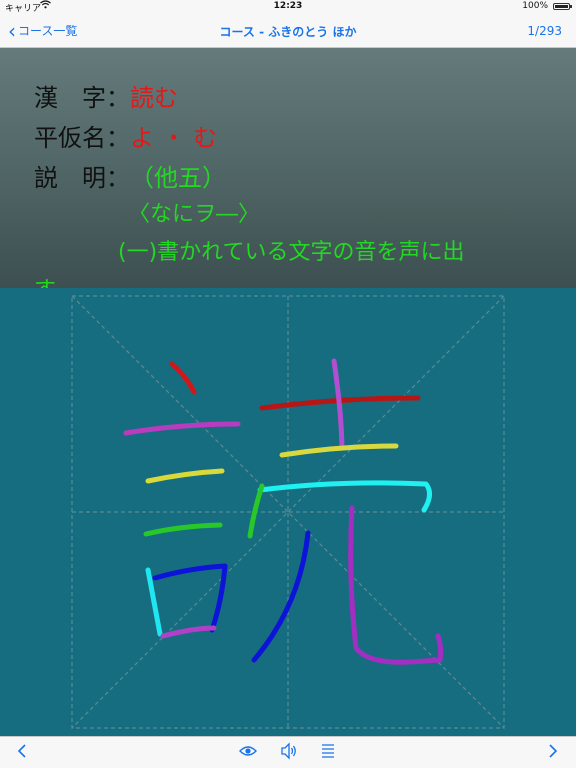 This screenshot has height=768, width=576. Describe the element at coordinates (544, 31) in the screenshot. I see `page-counter: 1/293` at that location.